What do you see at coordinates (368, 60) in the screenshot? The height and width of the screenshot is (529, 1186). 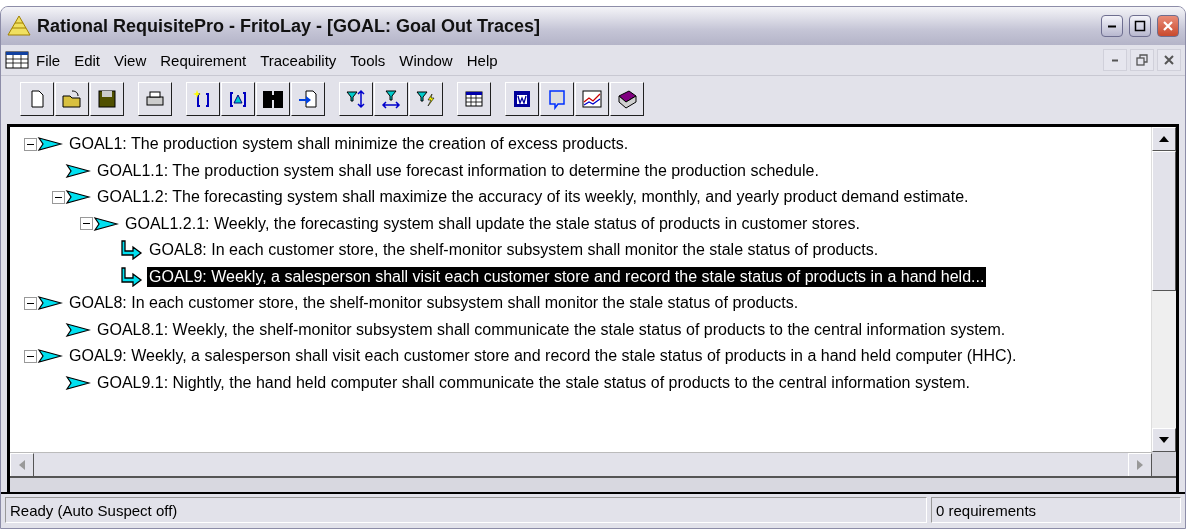 I see `menu-item: Tools` at bounding box center [368, 60].